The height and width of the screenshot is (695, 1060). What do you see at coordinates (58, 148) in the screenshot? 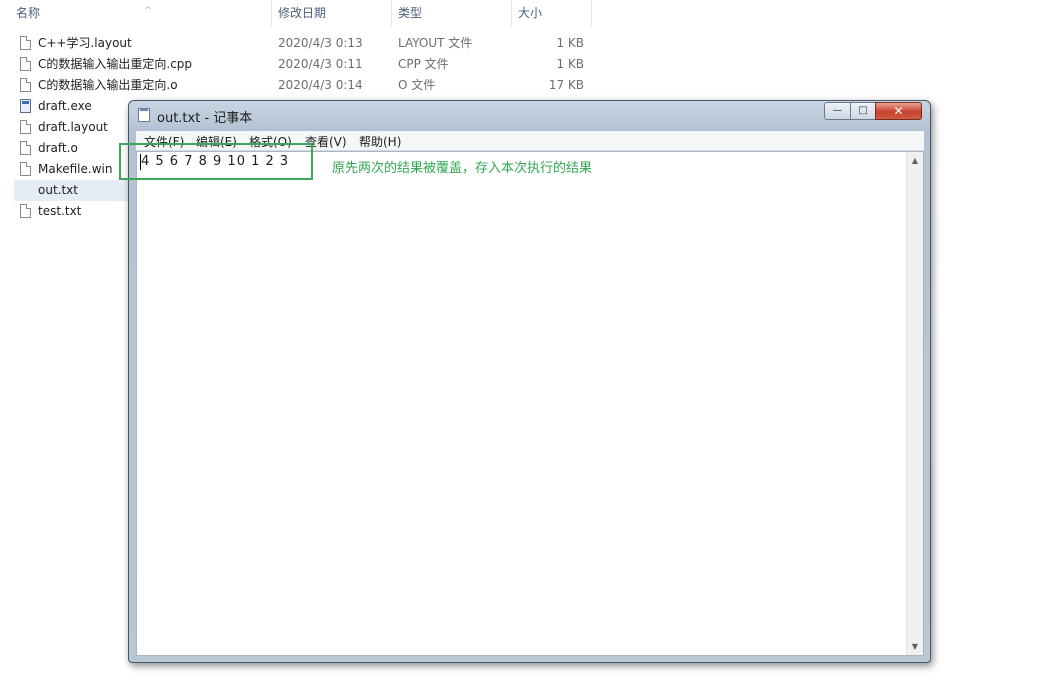
I see `file-name: draft.o` at bounding box center [58, 148].